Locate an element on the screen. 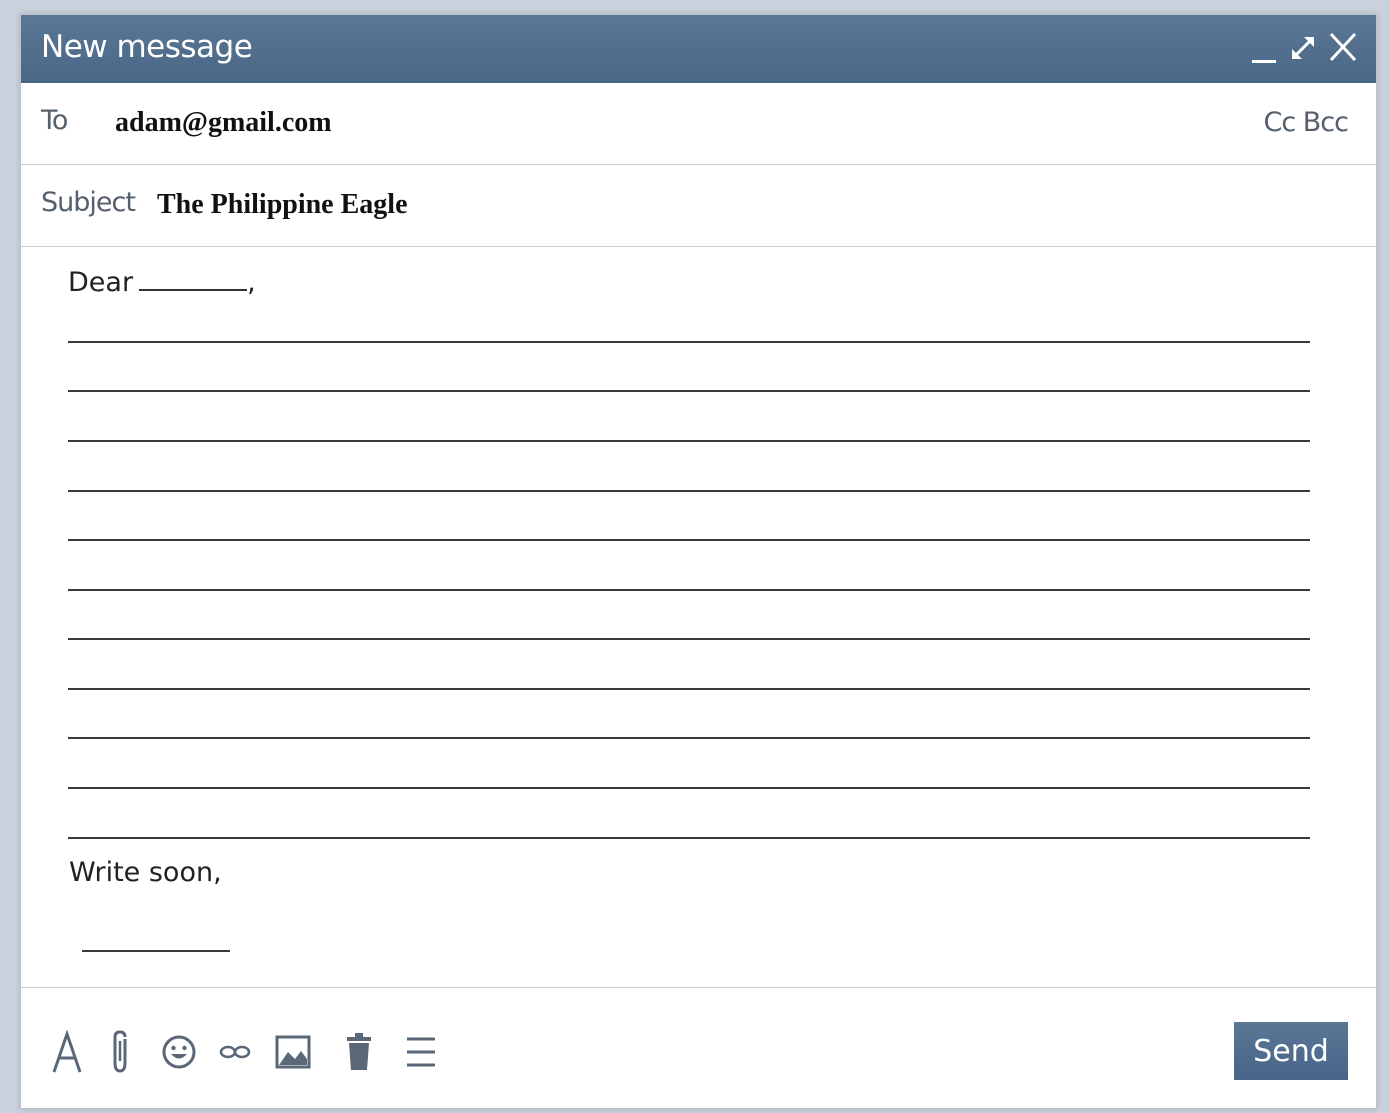 The image size is (1390, 1113). cc-bcc-link: Cc Bcc is located at coordinates (1306, 122).